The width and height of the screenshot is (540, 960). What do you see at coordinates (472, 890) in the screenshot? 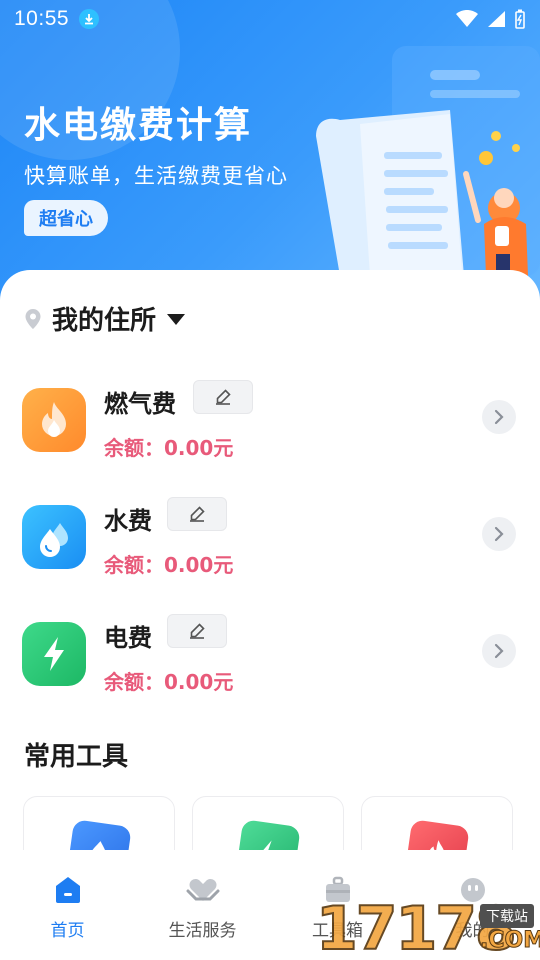
I see `profile-icon` at bounding box center [472, 890].